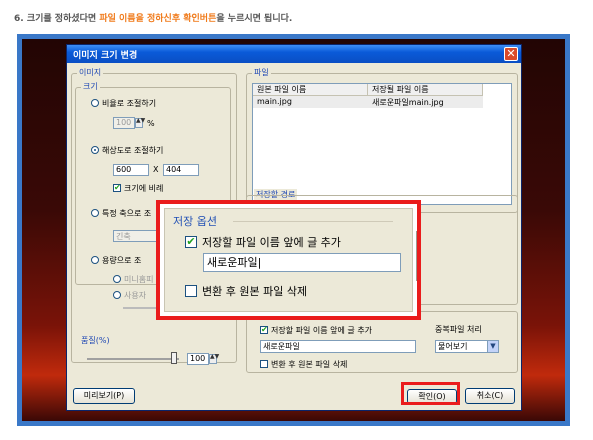  What do you see at coordinates (313, 221) in the screenshot?
I see `zoom-divider` at bounding box center [313, 221].